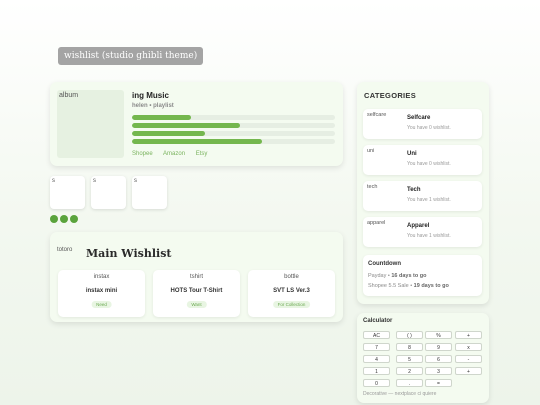 The image size is (540, 405). Describe the element at coordinates (422, 196) in the screenshot. I see `category-tech: tech Tech You have 1 wishlist.` at that location.